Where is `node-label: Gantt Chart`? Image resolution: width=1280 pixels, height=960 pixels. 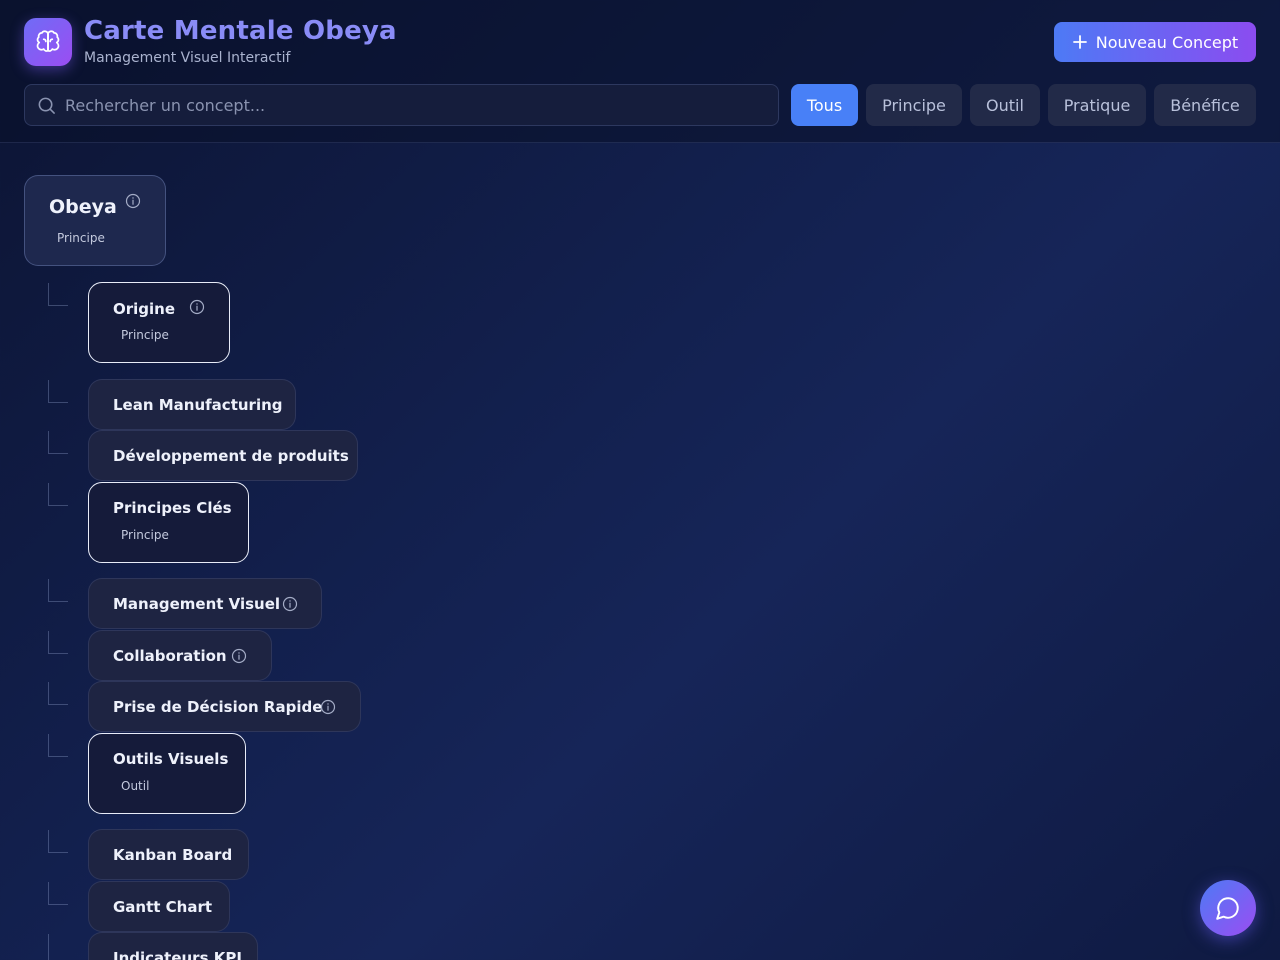 node-label: Gantt Chart is located at coordinates (163, 907).